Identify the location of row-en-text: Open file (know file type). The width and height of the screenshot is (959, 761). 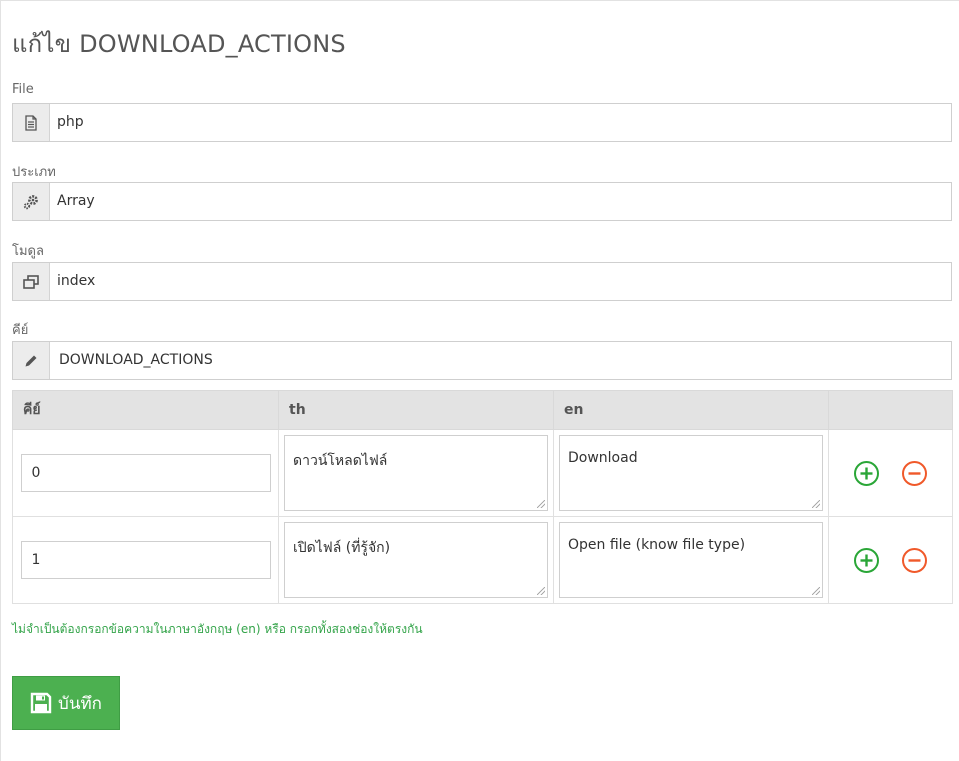
(657, 545).